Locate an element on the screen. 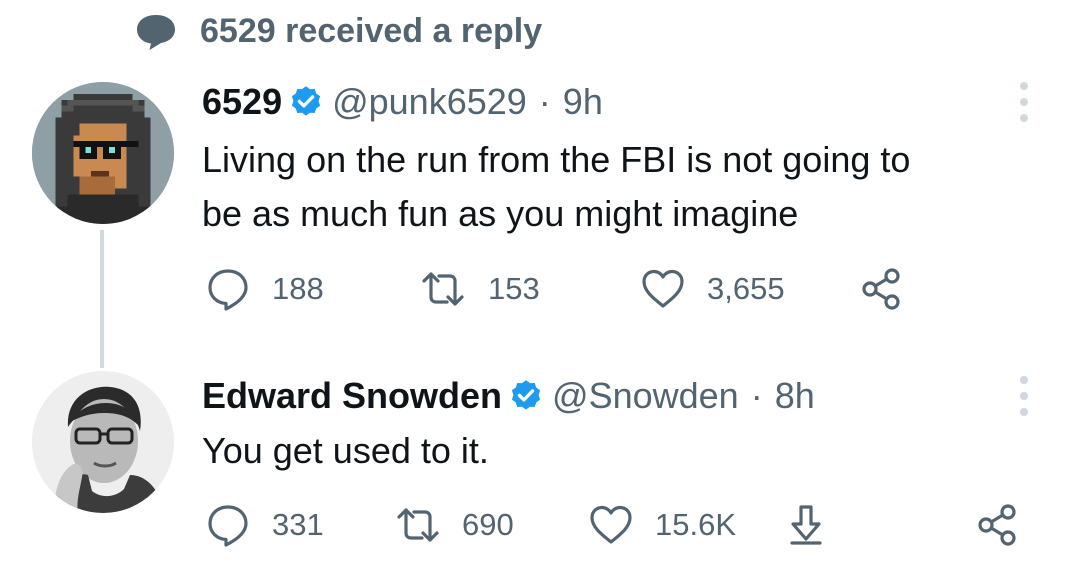 The height and width of the screenshot is (564, 1080). download-icon is located at coordinates (806, 525).